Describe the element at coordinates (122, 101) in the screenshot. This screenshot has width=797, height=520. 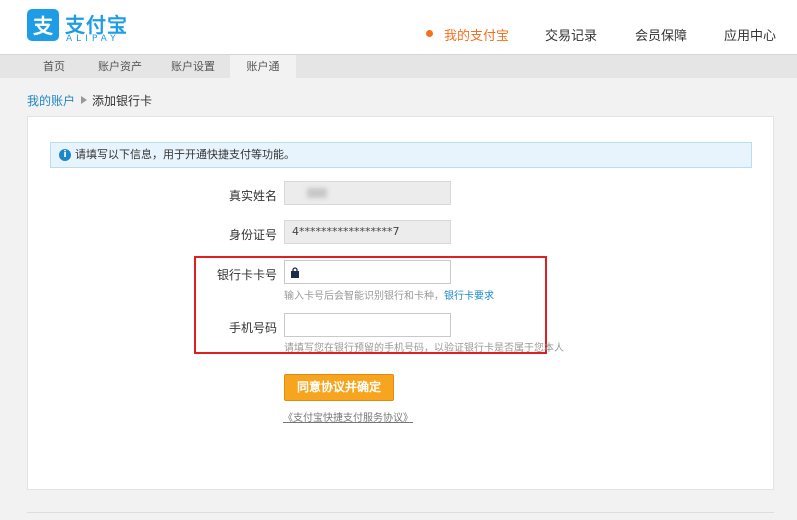
I see `breadcrumb-current: 添加银行卡` at that location.